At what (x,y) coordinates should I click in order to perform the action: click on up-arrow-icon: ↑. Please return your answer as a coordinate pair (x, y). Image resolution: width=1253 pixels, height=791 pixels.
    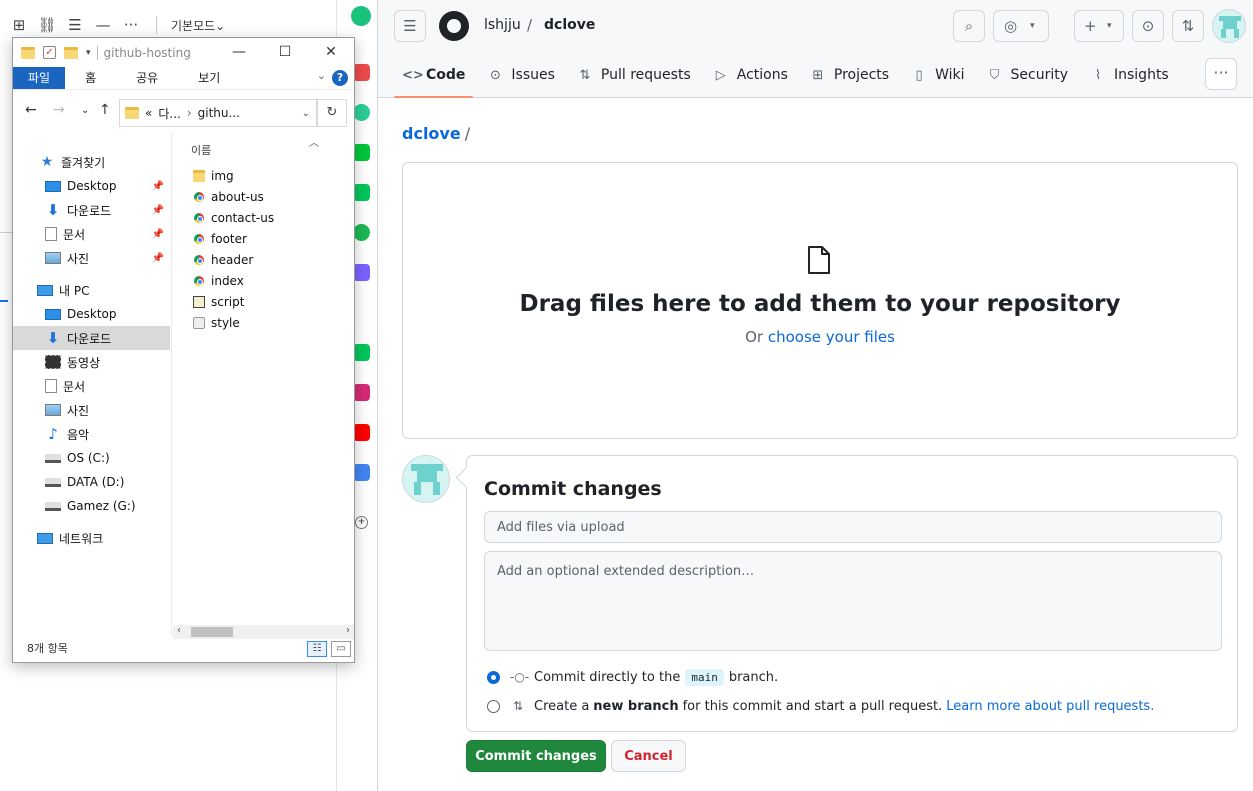
    Looking at the image, I should click on (105, 110).